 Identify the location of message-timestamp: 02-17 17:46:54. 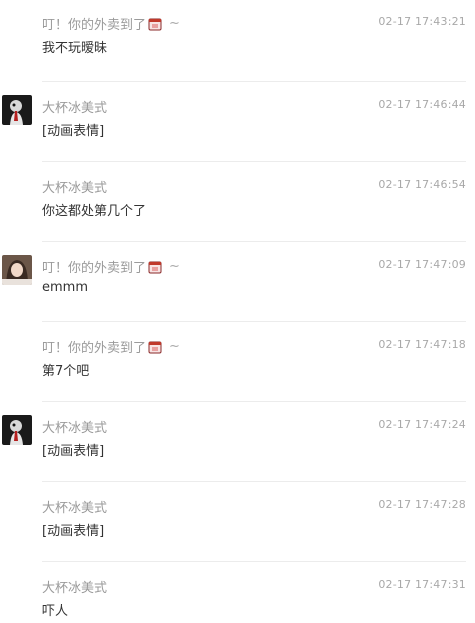
(422, 184).